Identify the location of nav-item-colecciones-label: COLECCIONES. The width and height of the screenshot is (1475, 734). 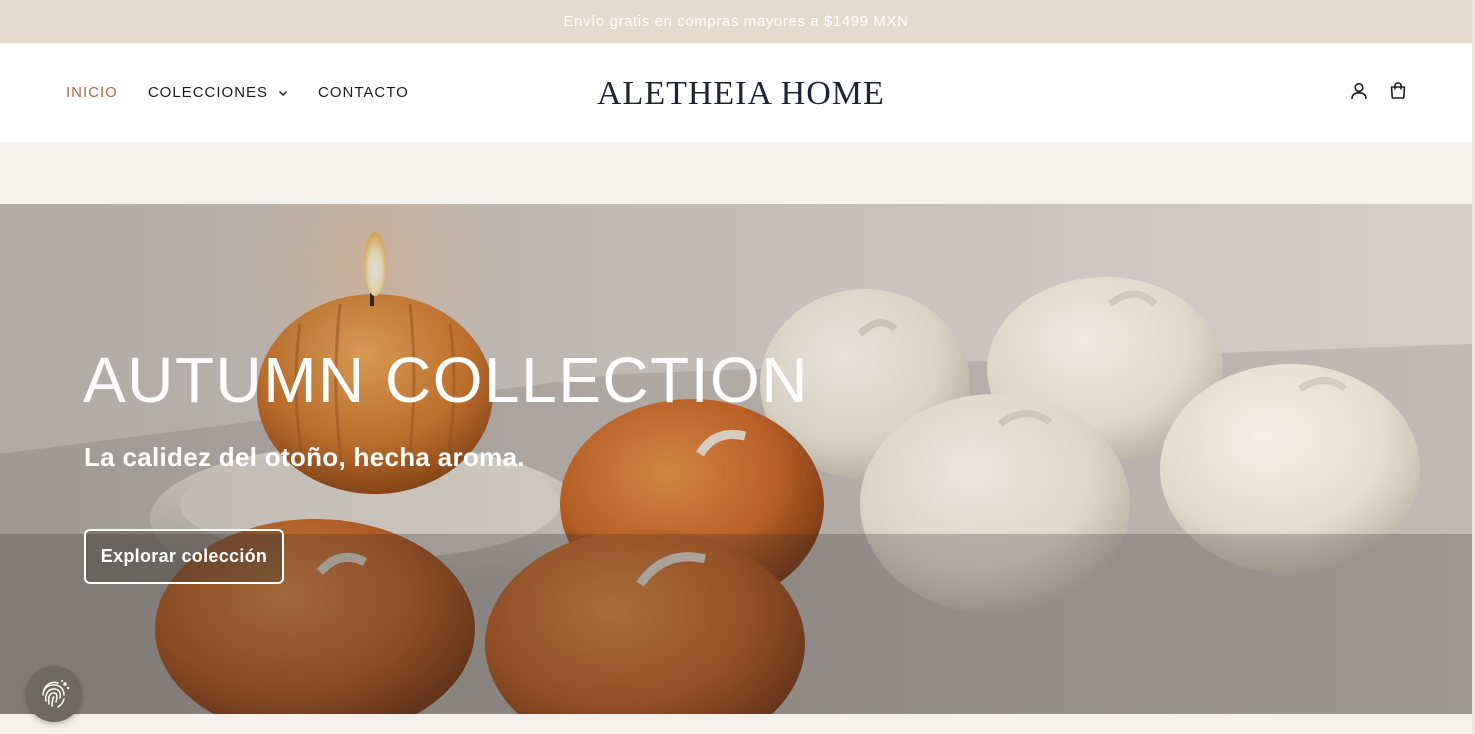
(208, 92).